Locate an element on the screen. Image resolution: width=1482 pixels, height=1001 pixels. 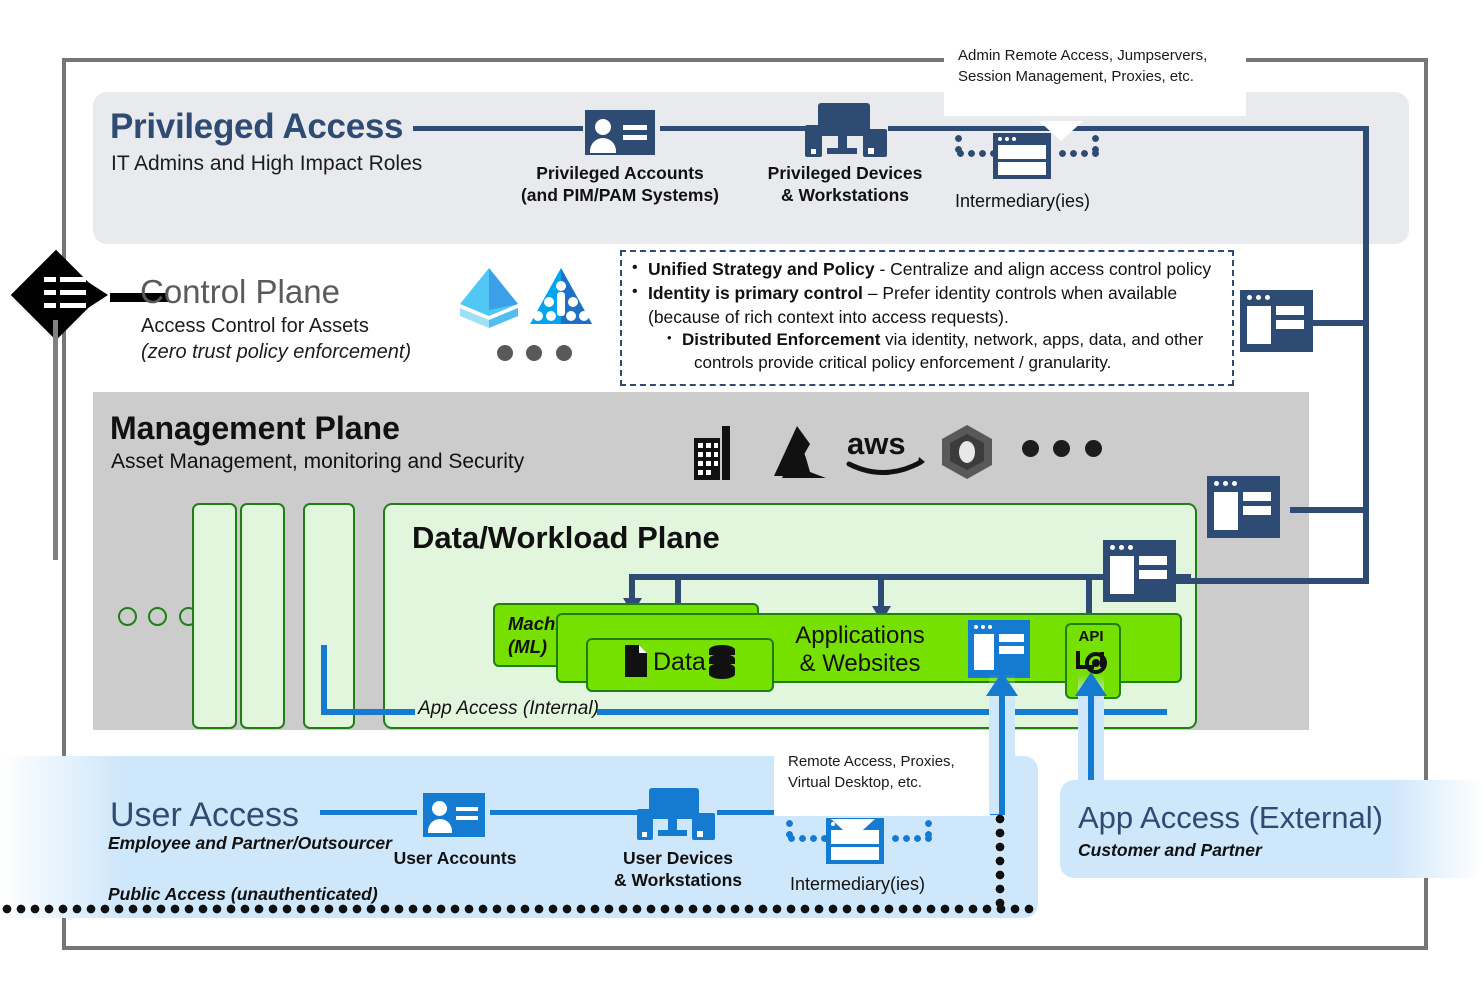
privileged-devices-sublabel: & Workstations is located at coordinates (845, 195).